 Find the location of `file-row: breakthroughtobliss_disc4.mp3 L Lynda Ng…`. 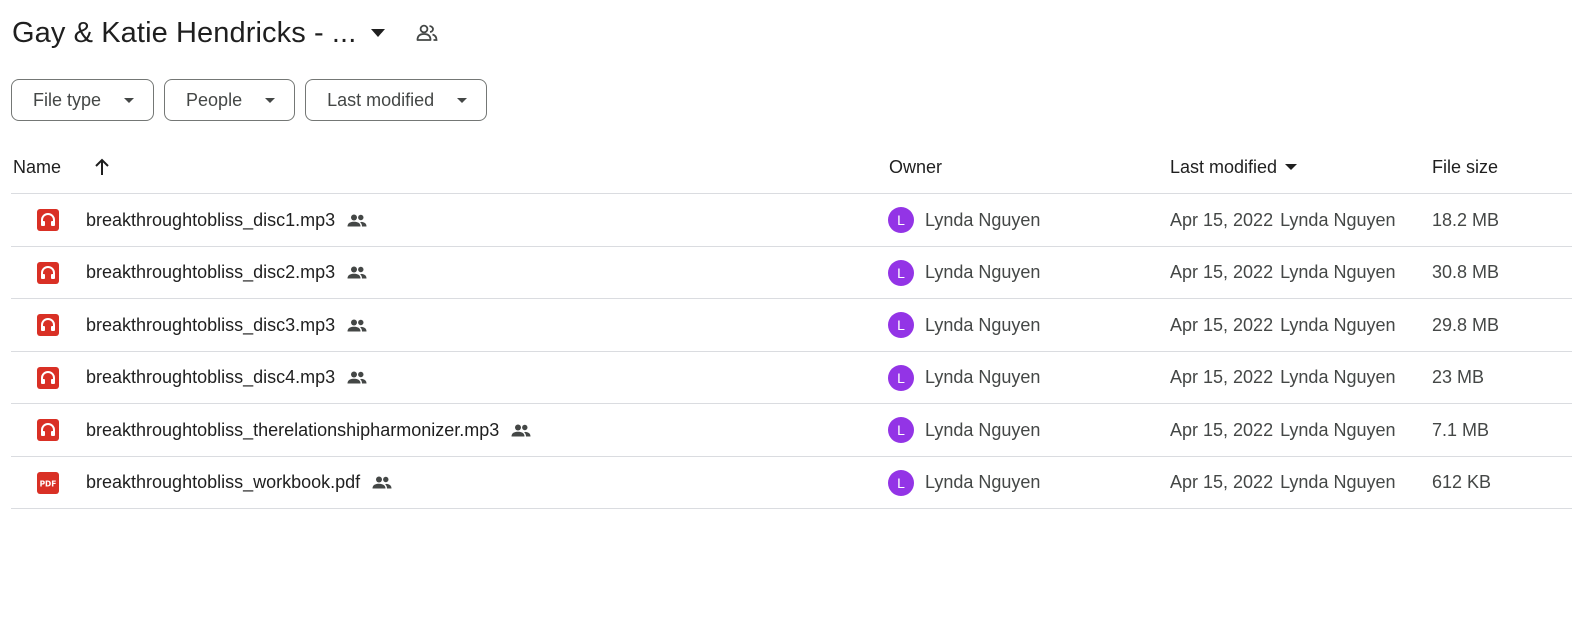

file-row: breakthroughtobliss_disc4.mp3 L Lynda Ng… is located at coordinates (791, 378).